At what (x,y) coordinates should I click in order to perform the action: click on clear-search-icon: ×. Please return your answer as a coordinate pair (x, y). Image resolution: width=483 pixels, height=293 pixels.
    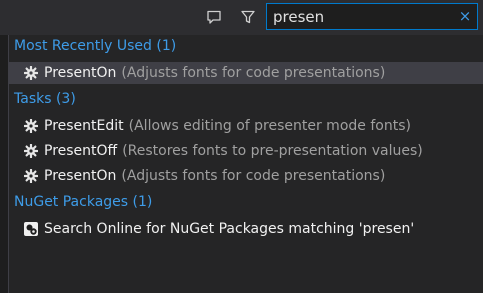
    Looking at the image, I should click on (465, 16).